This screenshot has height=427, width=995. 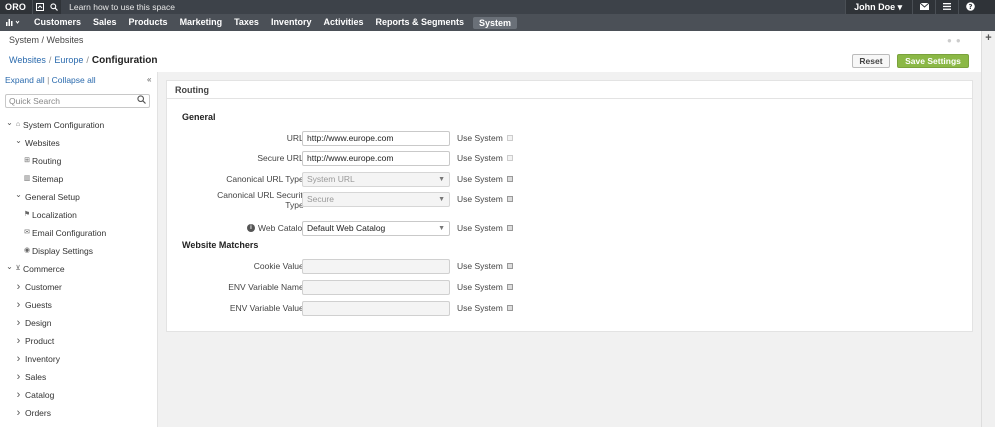 I want to click on tree-item: ⌄ ⌂ System Configuration, so click(x=78, y=125).